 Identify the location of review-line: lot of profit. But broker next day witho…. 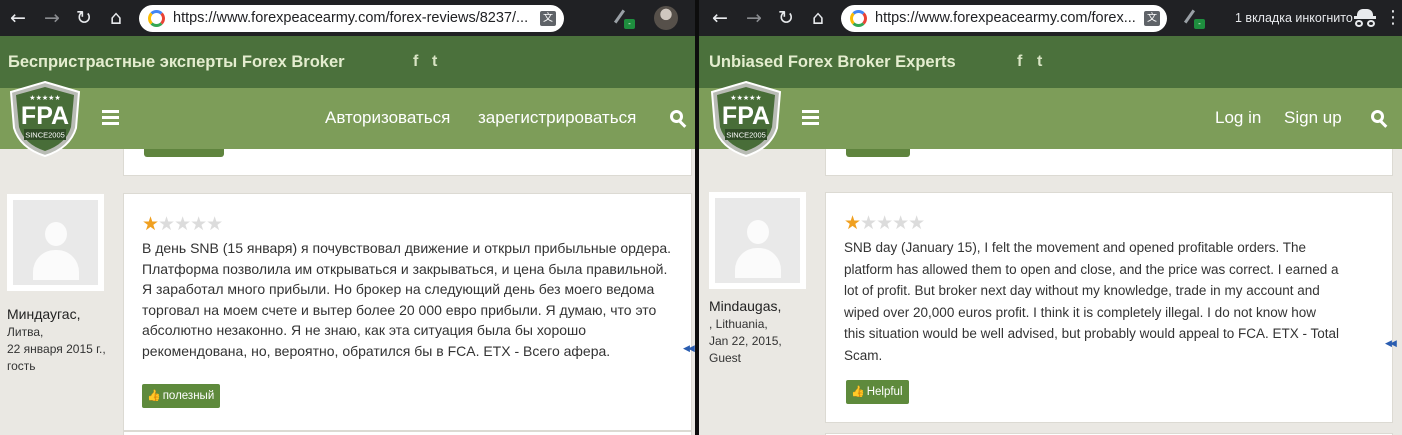
(1082, 290).